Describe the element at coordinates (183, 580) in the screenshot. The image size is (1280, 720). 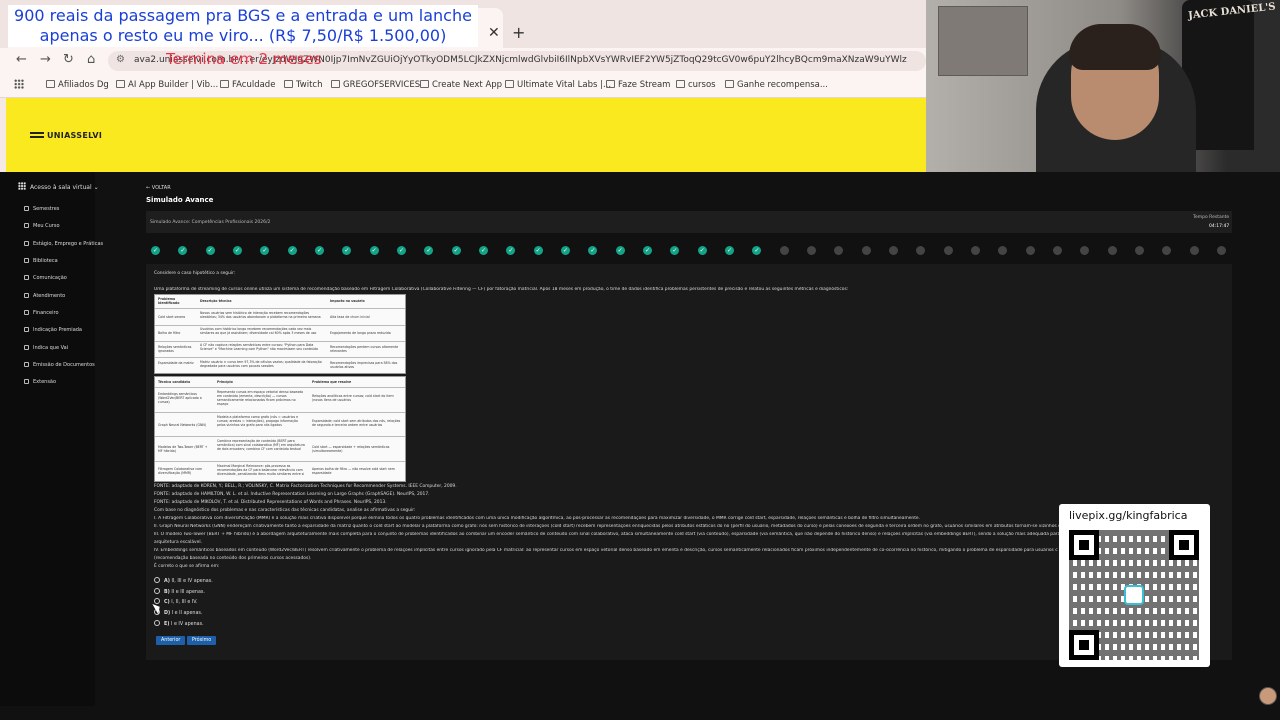
I see `option-a: A) II, III e IV apenas.` at that location.